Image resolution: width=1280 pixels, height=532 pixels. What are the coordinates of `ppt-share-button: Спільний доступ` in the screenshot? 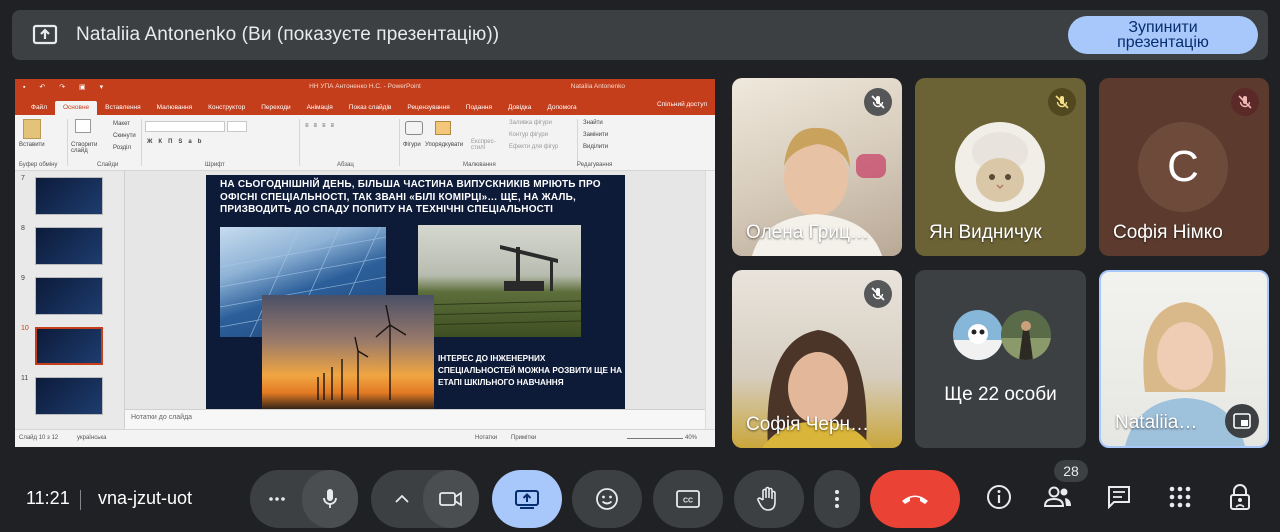 It's located at (682, 104).